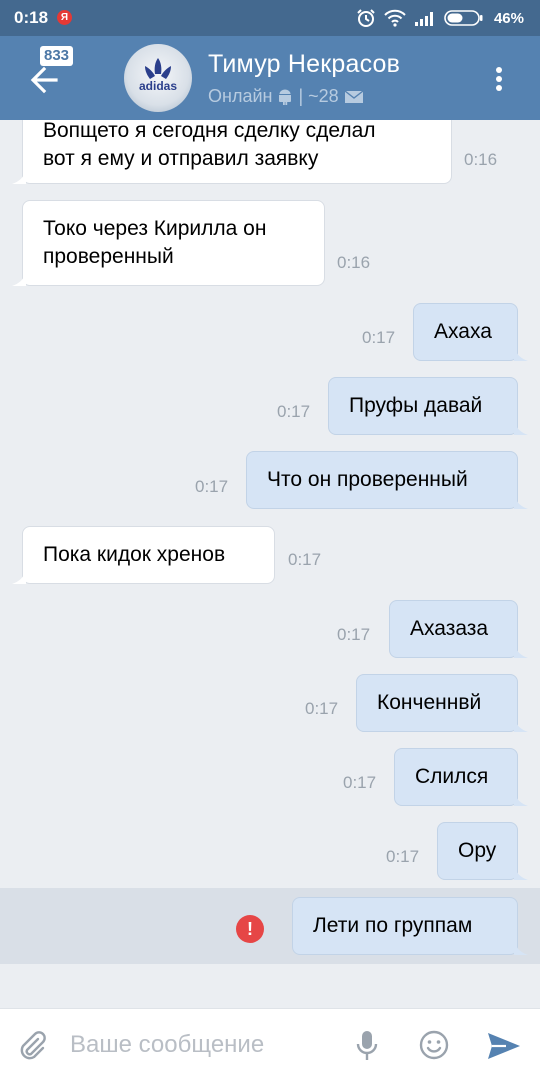 The width and height of the screenshot is (540, 1080). Describe the element at coordinates (240, 96) in the screenshot. I see `online-status: Онлайн` at that location.